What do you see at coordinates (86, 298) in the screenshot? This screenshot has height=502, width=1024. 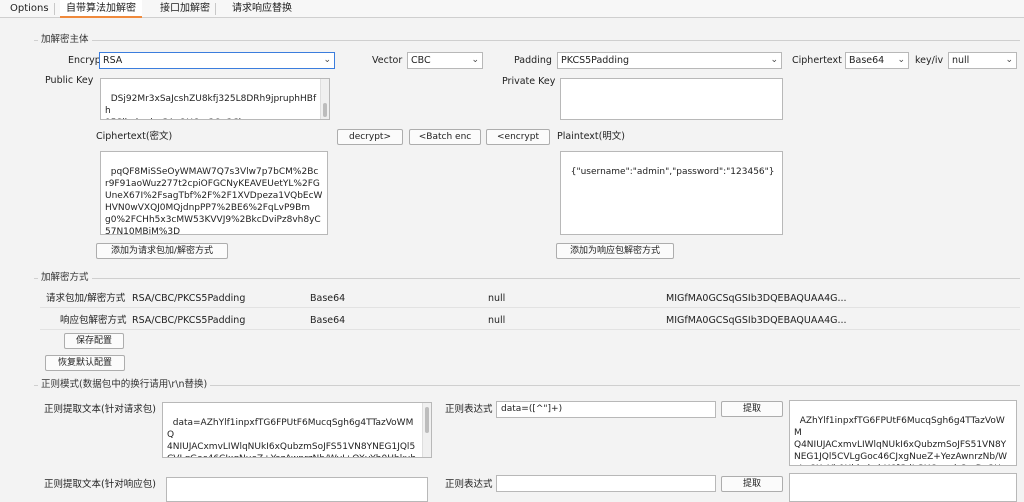 I see `method-row-label: 请求包加/解密方式` at bounding box center [86, 298].